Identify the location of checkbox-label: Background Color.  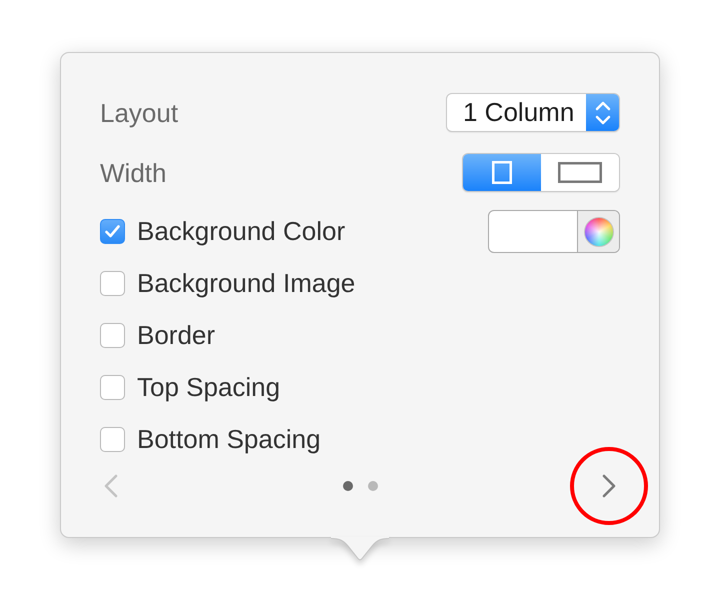
(241, 231).